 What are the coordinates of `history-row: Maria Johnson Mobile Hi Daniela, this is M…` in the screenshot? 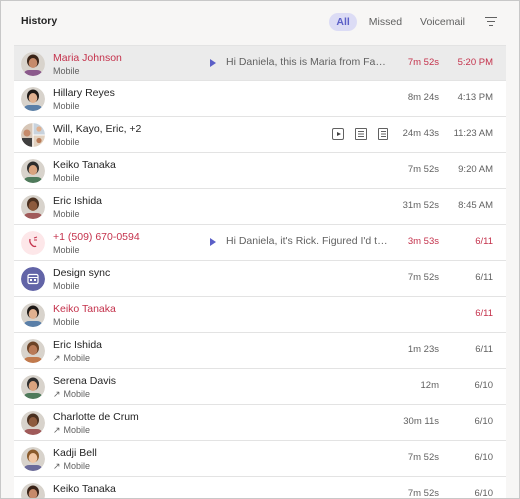 It's located at (260, 63).